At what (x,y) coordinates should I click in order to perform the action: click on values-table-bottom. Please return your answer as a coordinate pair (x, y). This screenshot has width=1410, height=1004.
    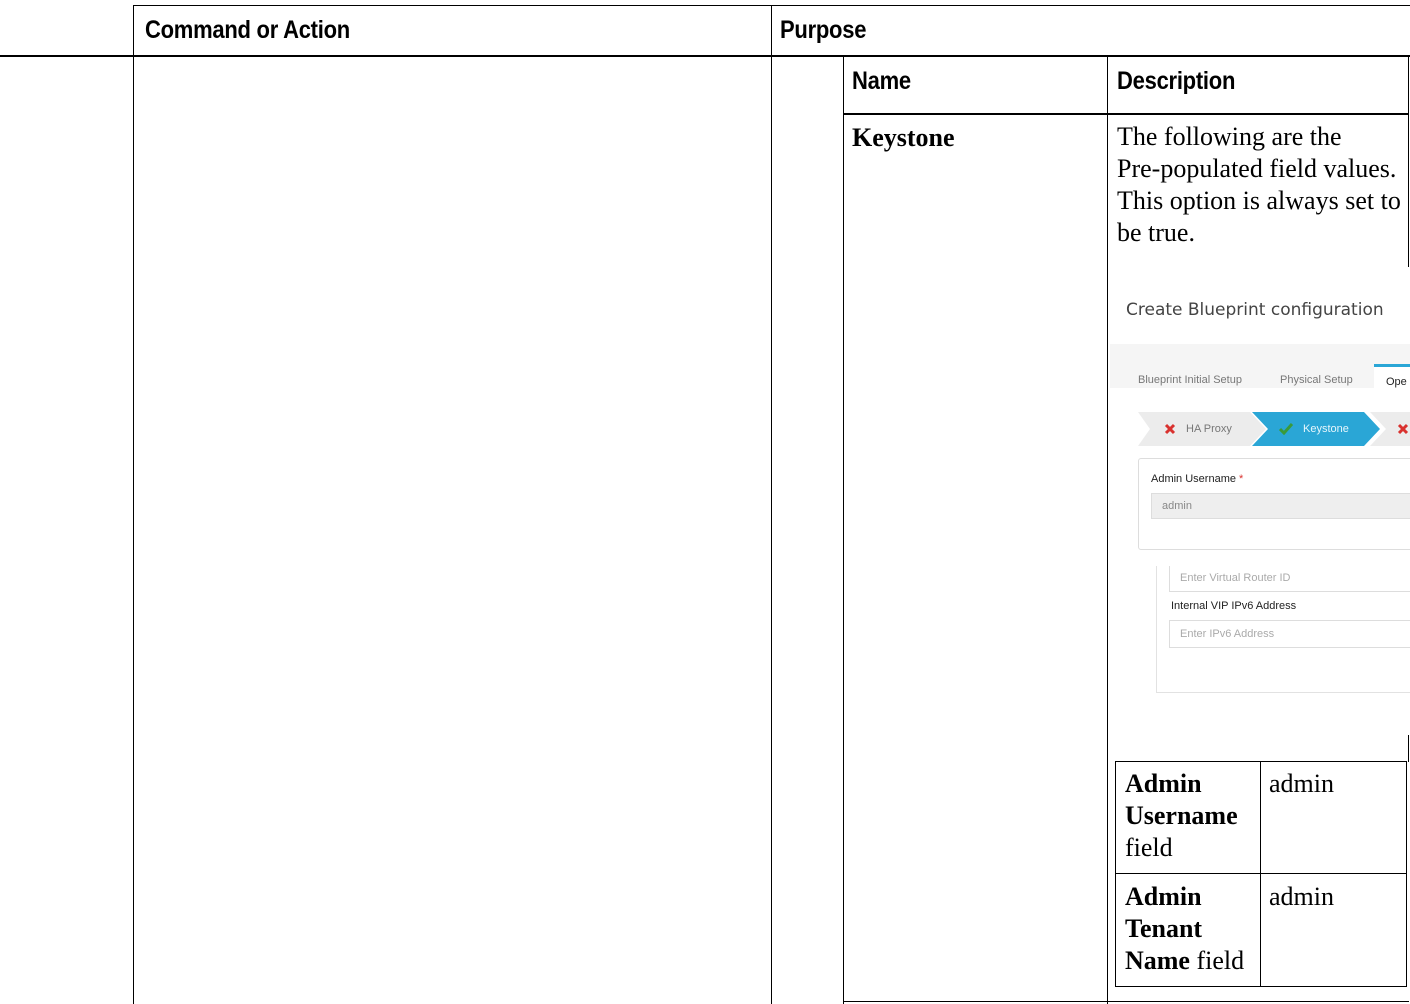
    Looking at the image, I should click on (1261, 986).